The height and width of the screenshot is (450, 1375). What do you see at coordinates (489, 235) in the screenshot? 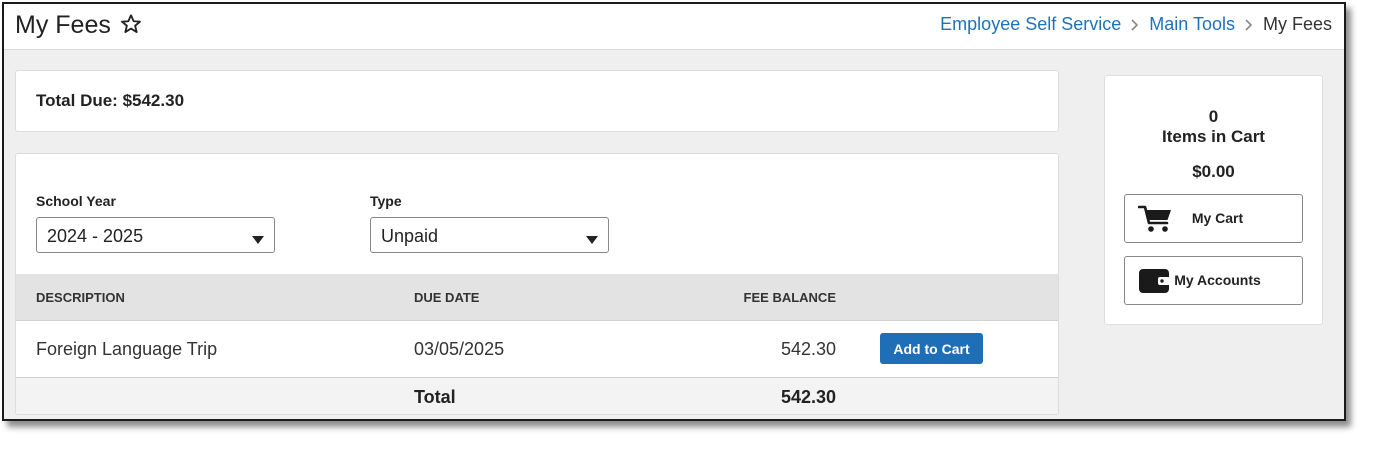
I see `type-select: Unpaid` at bounding box center [489, 235].